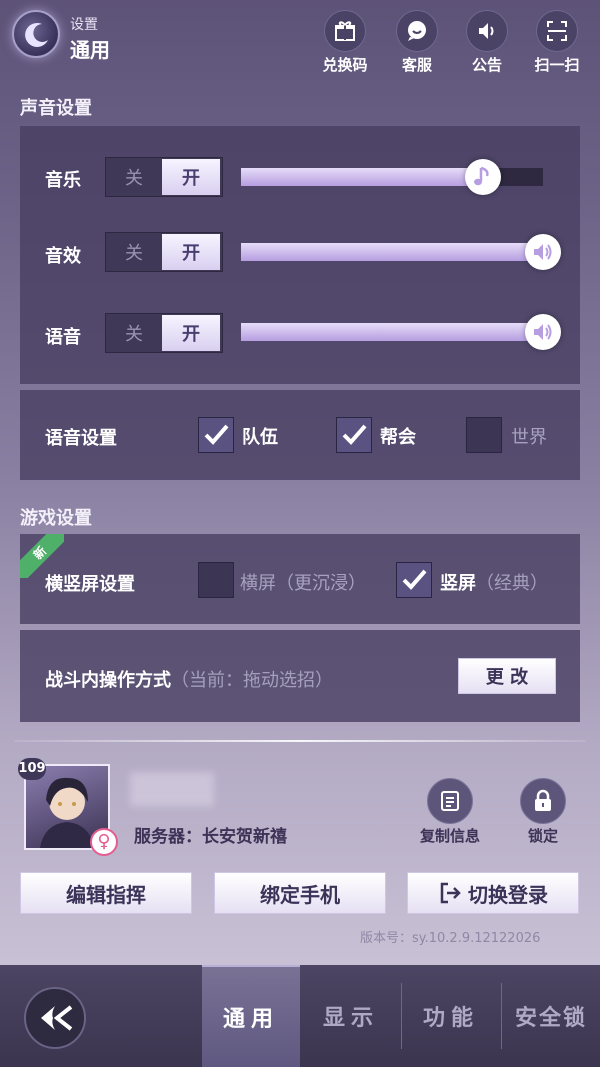 Image resolution: width=600 pixels, height=1067 pixels. I want to click on music-toggle: 关 开, so click(164, 177).